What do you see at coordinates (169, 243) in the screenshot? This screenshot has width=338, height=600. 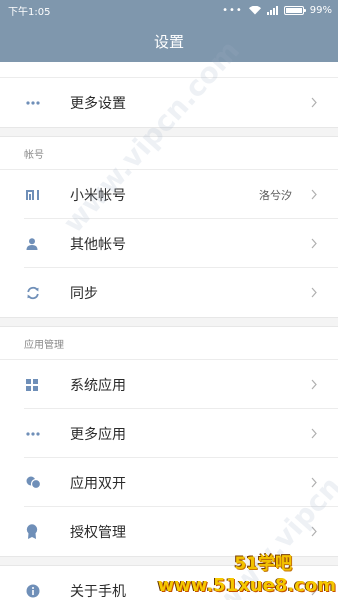 I see `settings-item-other-accounts: 其他帐号` at bounding box center [169, 243].